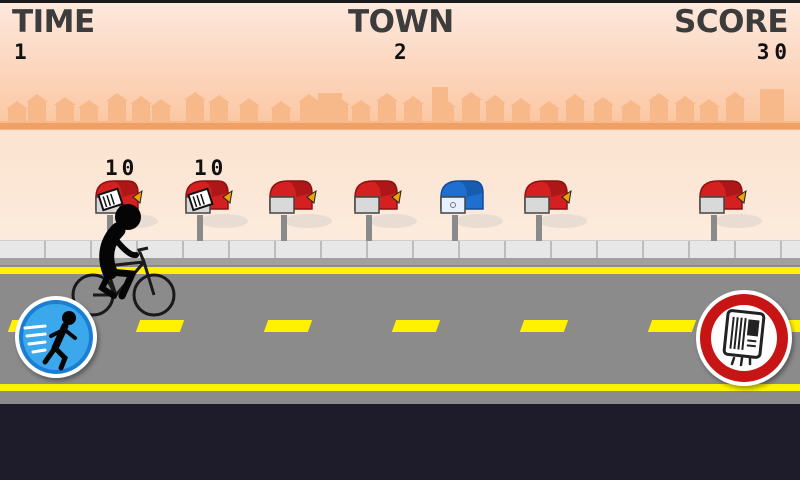  What do you see at coordinates (731, 22) in the screenshot?
I see `score-label: SCORE` at bounding box center [731, 22].